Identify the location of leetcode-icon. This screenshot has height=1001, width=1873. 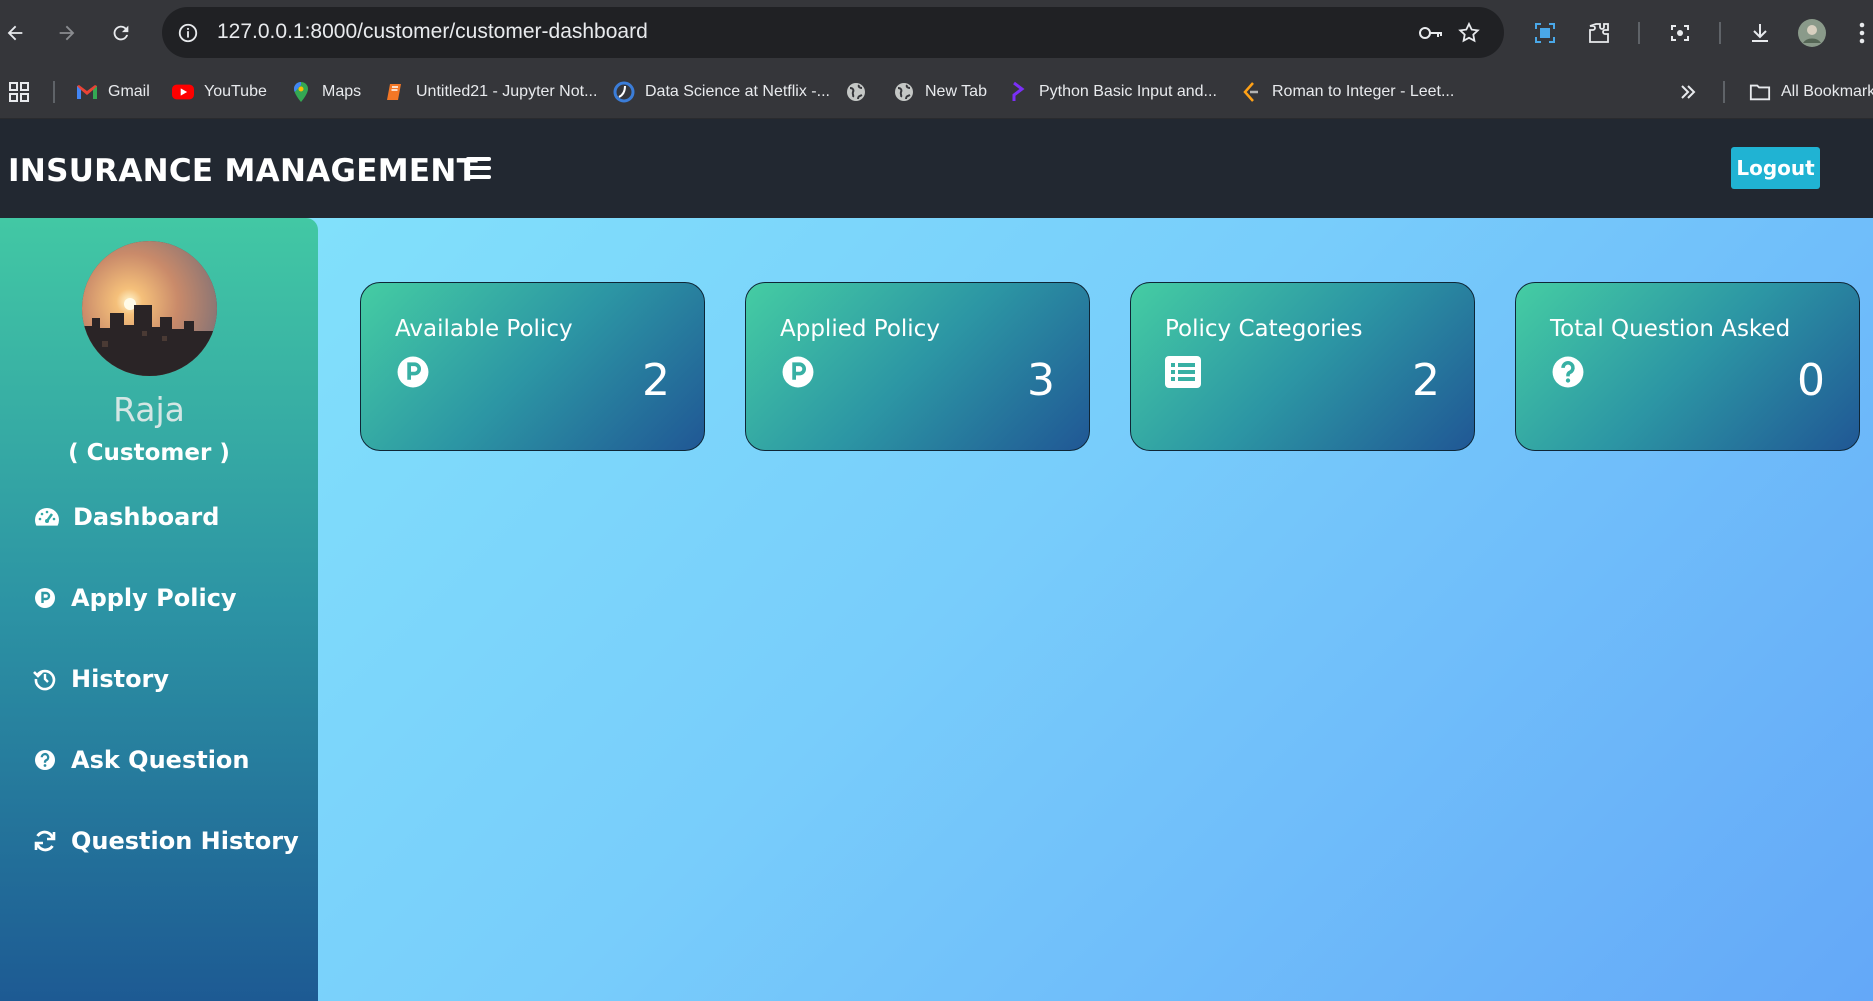
(1251, 92).